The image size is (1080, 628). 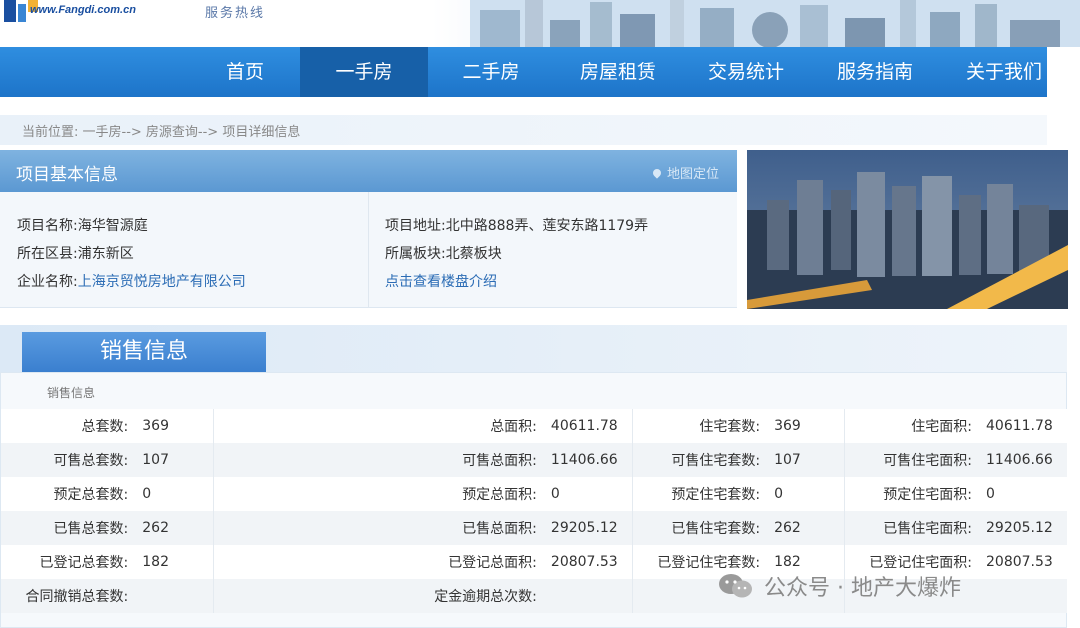 I want to click on map-pin-icon, so click(x=657, y=173).